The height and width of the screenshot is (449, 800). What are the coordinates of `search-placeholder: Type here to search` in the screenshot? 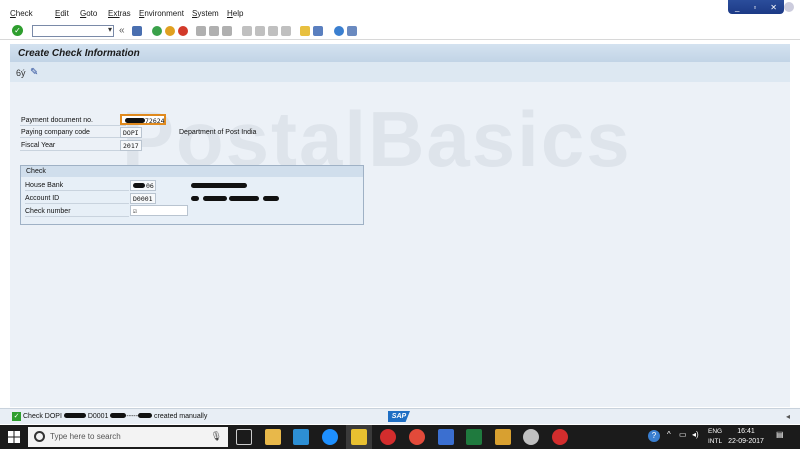 It's located at (85, 436).